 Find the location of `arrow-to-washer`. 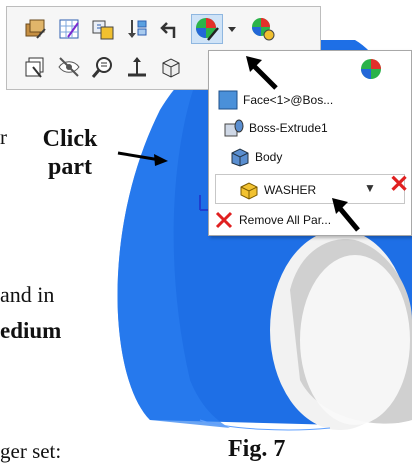

arrow-to-washer is located at coordinates (346, 215).